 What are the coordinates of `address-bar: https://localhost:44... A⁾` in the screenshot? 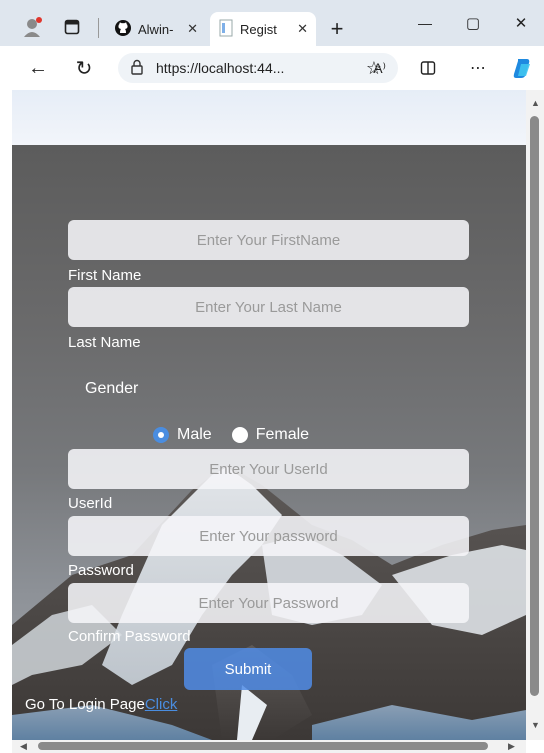 It's located at (258, 68).